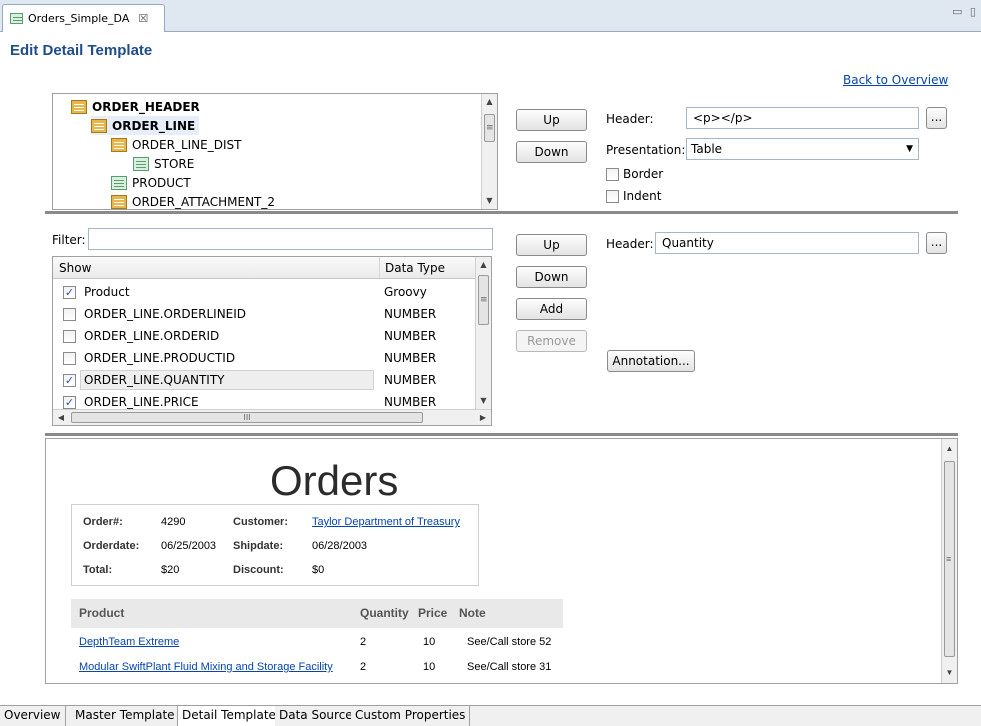 This screenshot has width=981, height=726. I want to click on order-number-value: 4290, so click(173, 522).